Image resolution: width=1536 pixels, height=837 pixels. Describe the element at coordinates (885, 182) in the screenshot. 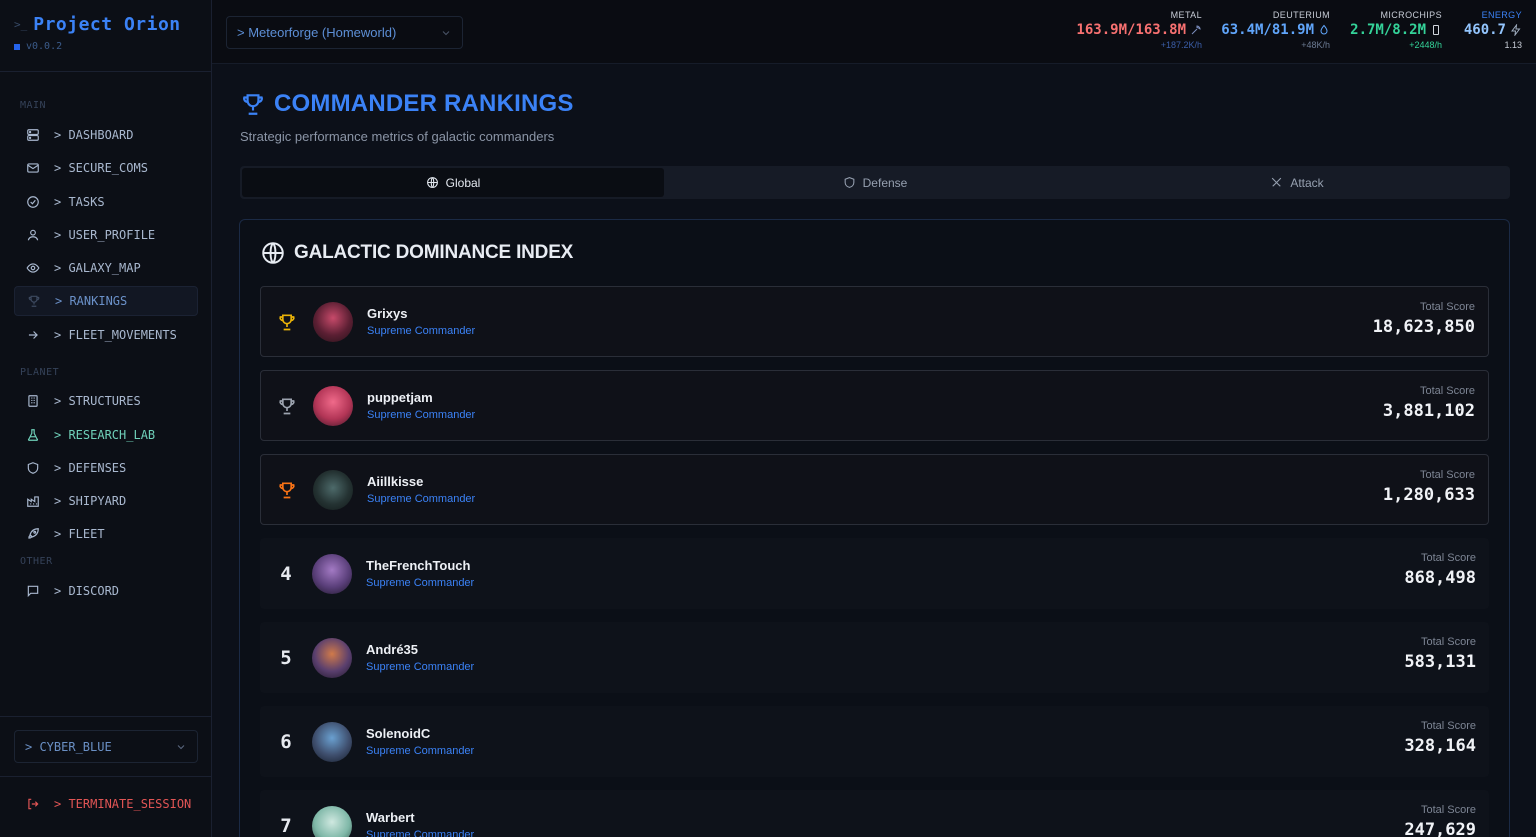

I see `tab-label: Defense` at that location.